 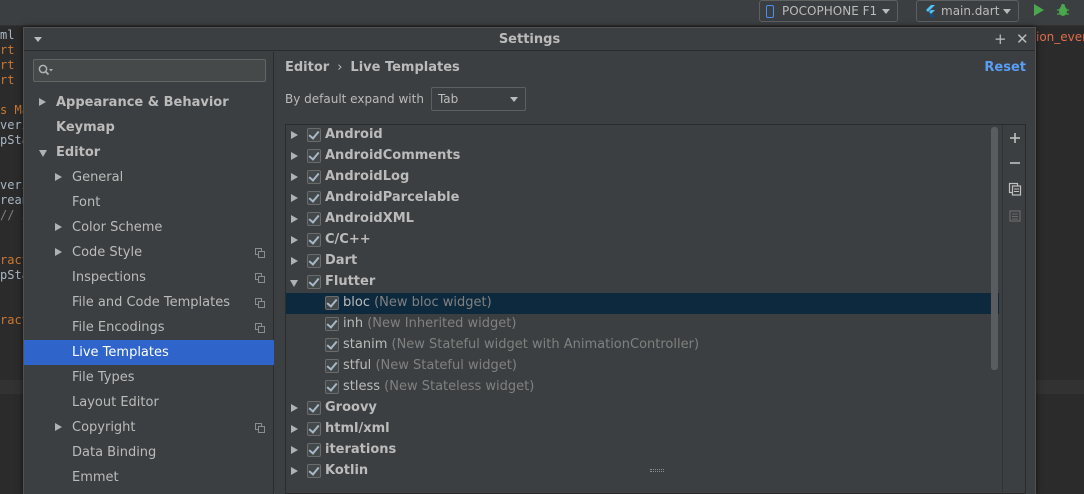 What do you see at coordinates (1015, 189) in the screenshot?
I see `copy-icon` at bounding box center [1015, 189].